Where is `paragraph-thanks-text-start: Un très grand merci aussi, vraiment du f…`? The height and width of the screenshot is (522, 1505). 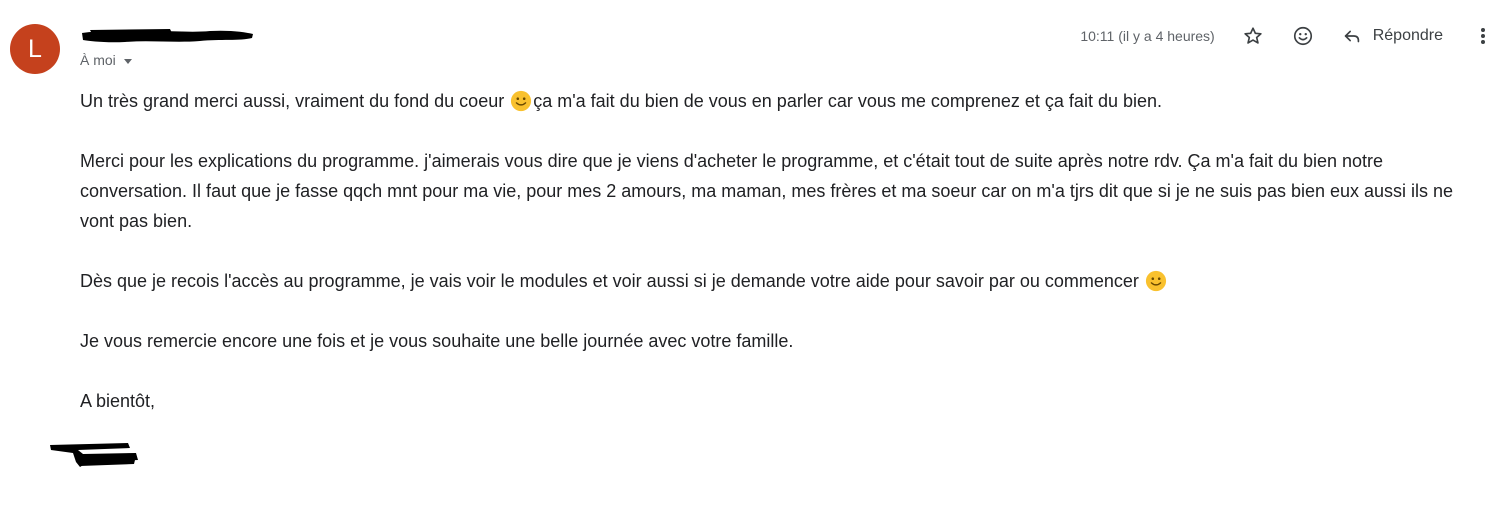 paragraph-thanks-text-start: Un très grand merci aussi, vraiment du f… is located at coordinates (295, 101).